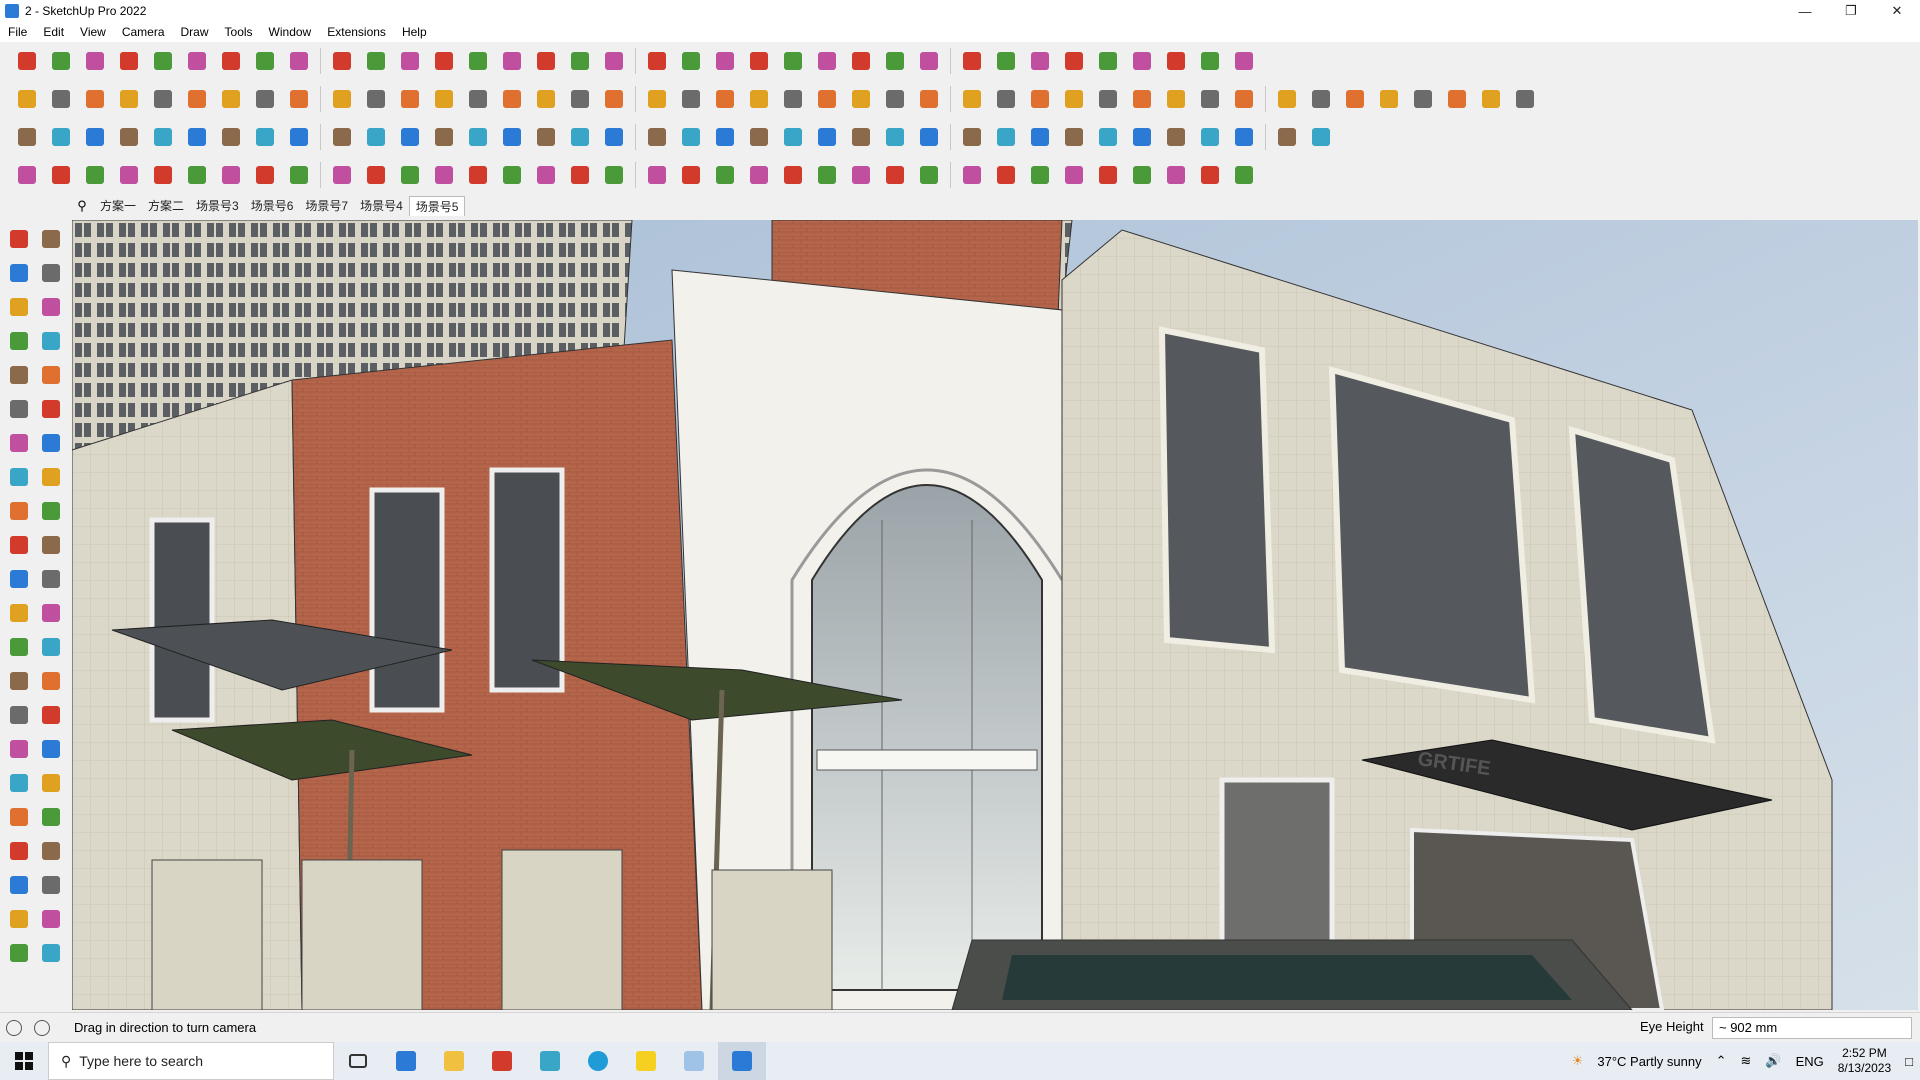 This screenshot has width=1920, height=1080. I want to click on notifications-icon: □, so click(1909, 1061).